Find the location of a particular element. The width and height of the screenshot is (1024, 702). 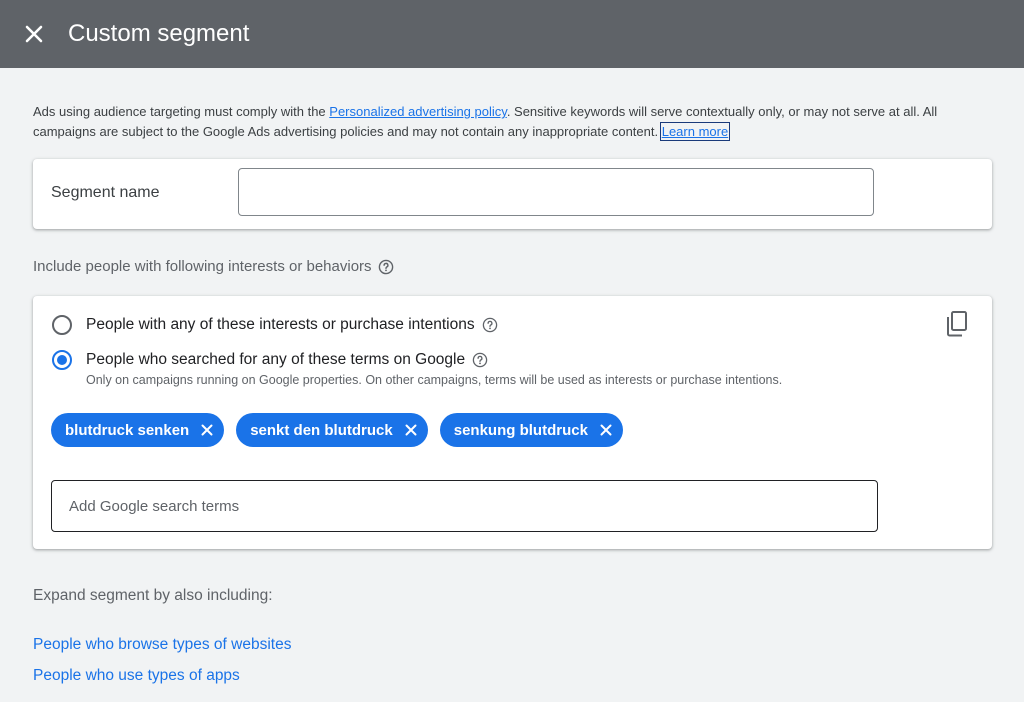

chip: senkt den blutdruck is located at coordinates (332, 430).